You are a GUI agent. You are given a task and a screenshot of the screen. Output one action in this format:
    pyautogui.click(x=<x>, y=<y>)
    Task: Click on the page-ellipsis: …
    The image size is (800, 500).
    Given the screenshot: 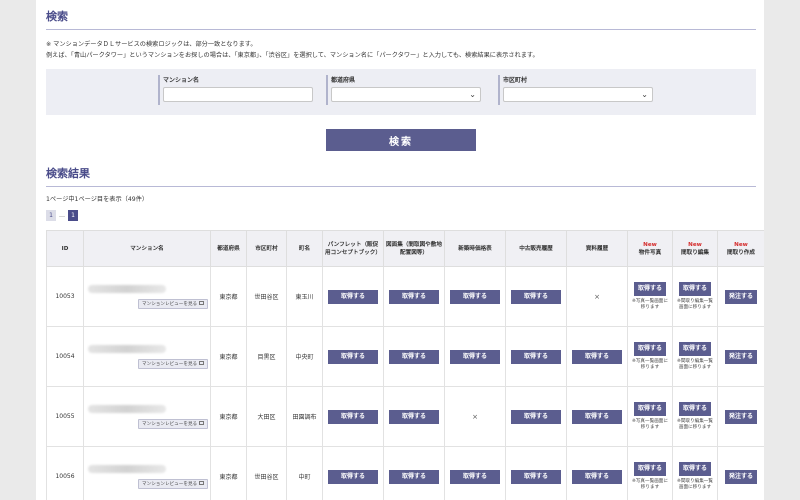 What is the action you would take?
    pyautogui.click(x=62, y=215)
    